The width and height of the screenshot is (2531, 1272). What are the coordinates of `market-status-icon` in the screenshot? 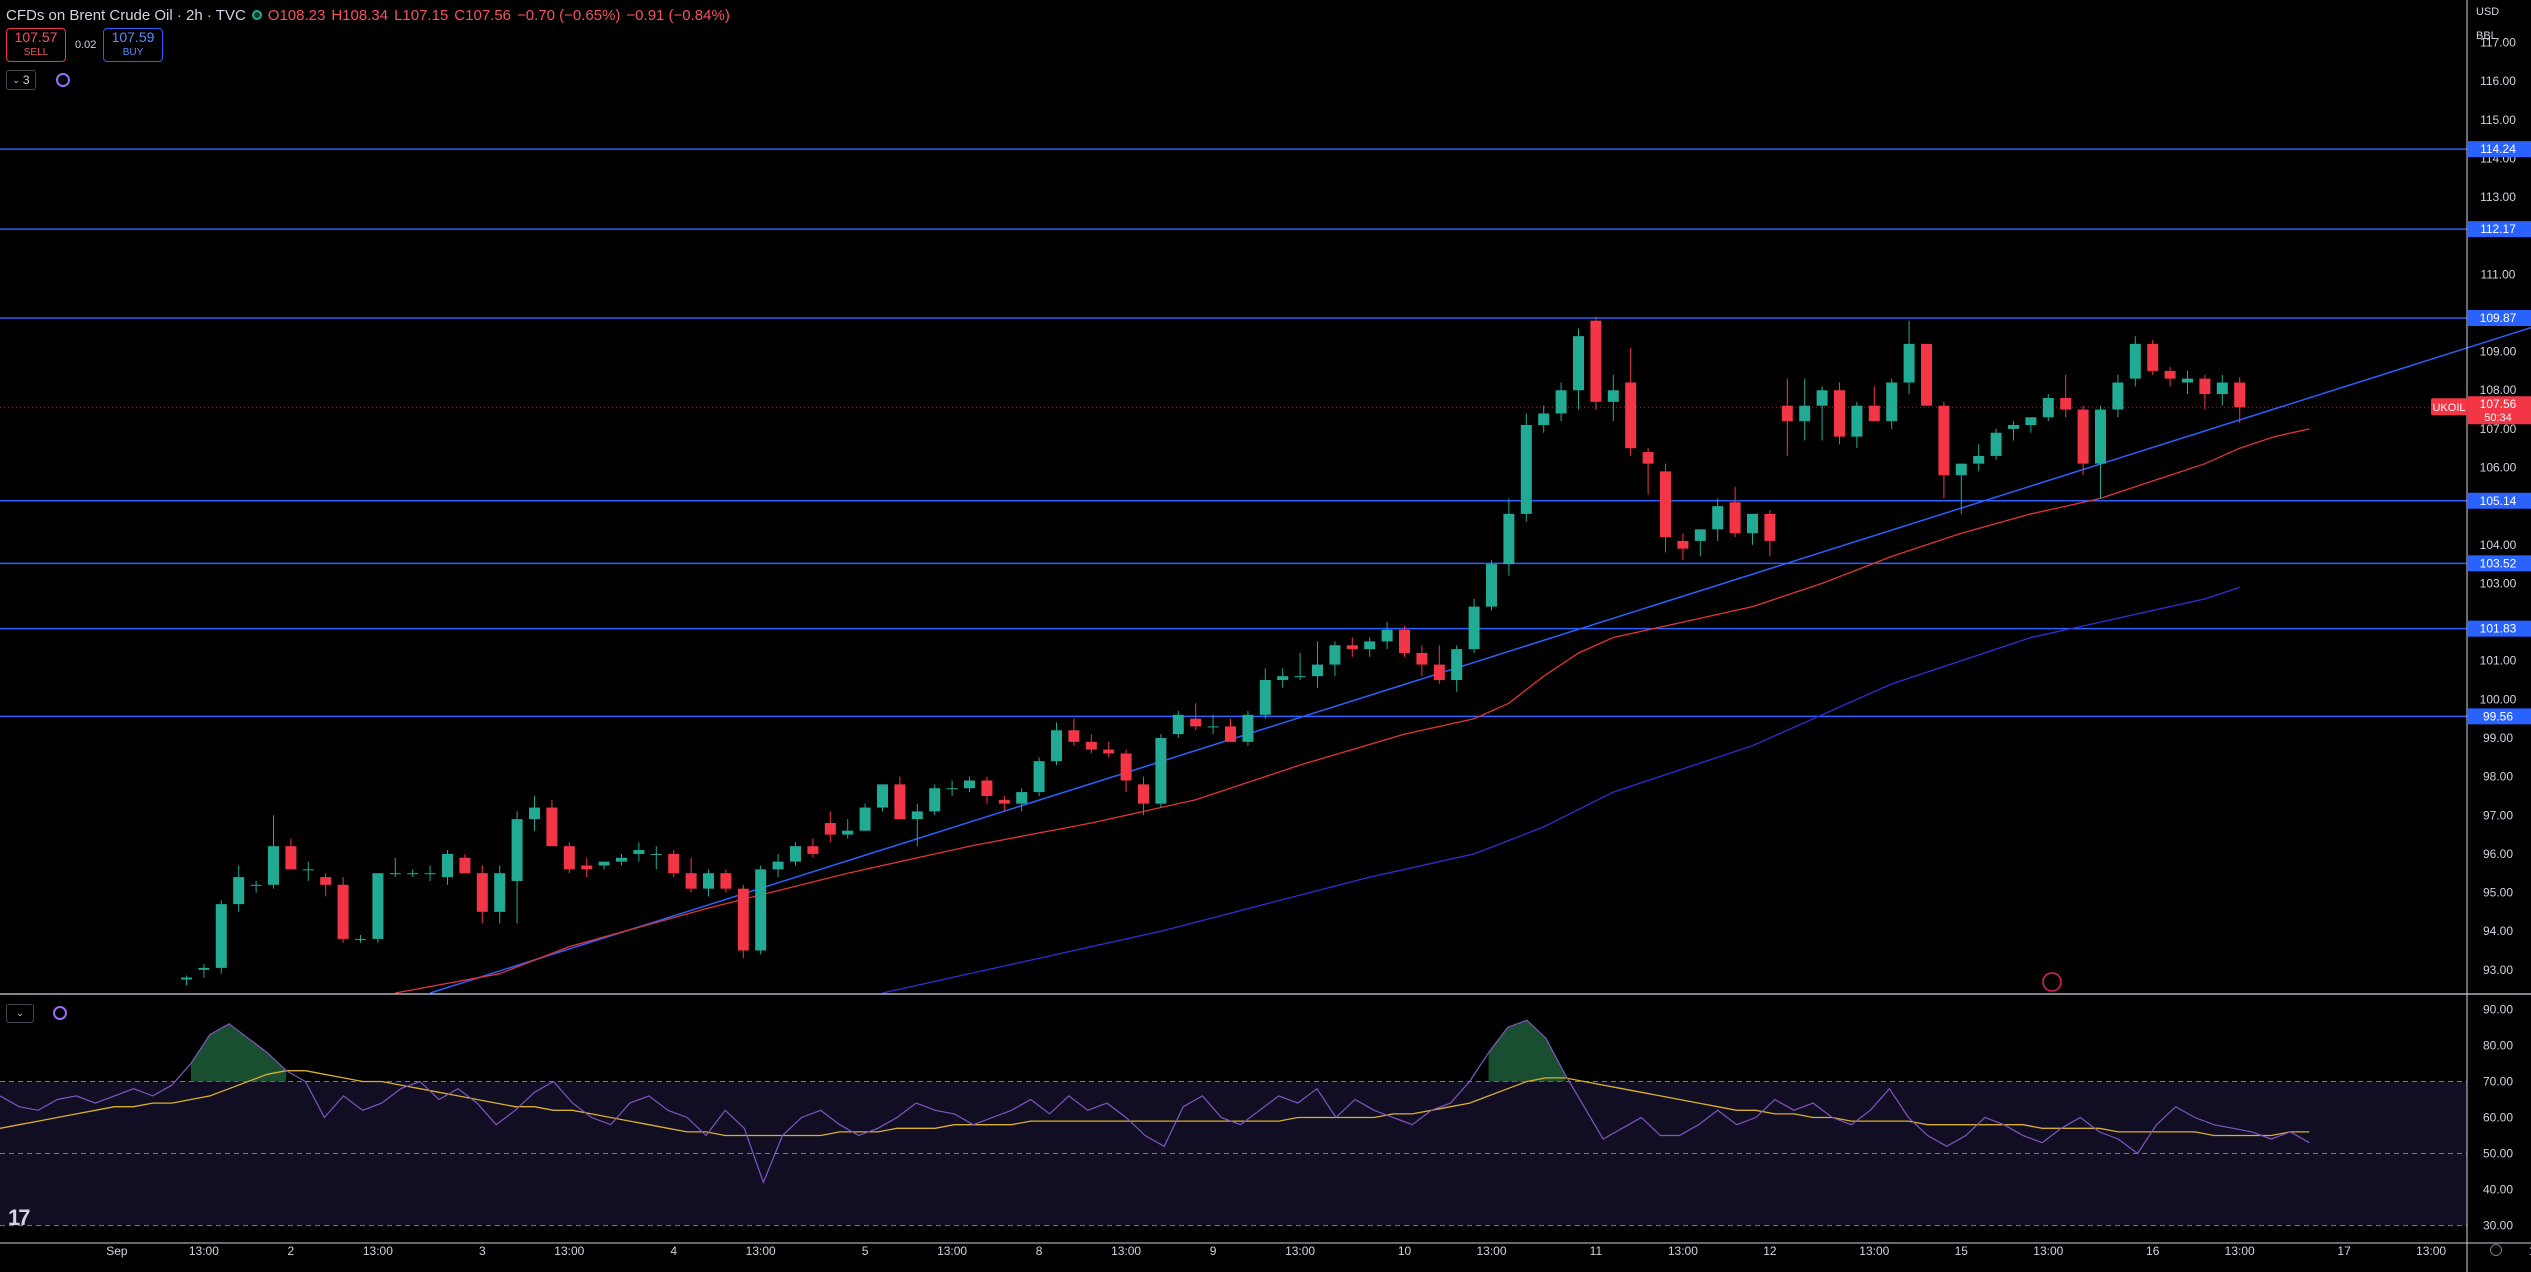 It's located at (256, 15).